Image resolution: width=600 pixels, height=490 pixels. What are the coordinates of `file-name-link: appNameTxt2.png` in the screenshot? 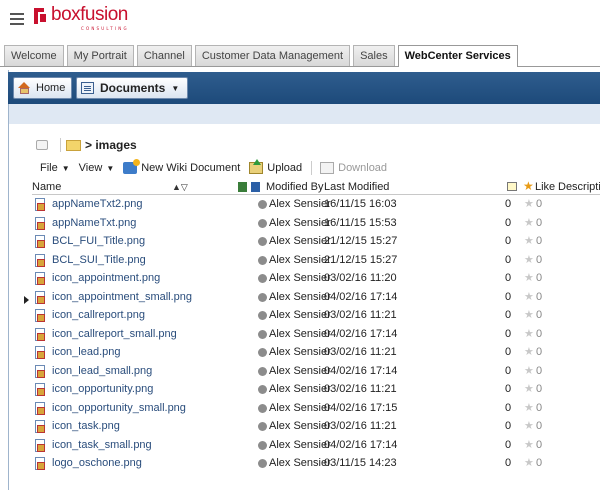 It's located at (97, 204).